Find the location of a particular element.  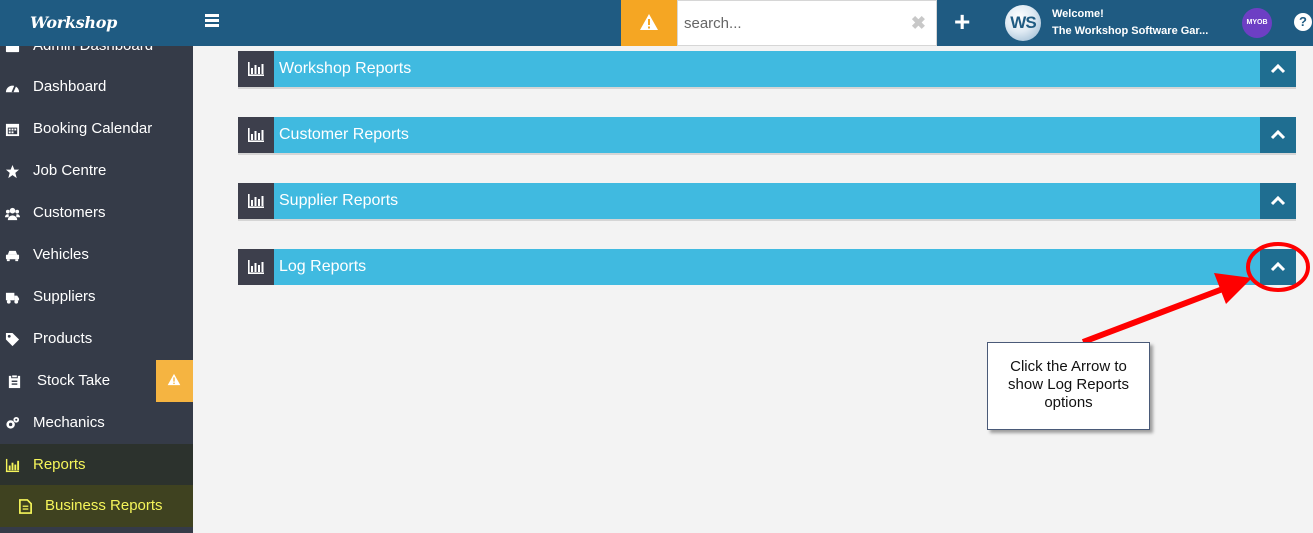

myob-button: MYOB is located at coordinates (1257, 23).